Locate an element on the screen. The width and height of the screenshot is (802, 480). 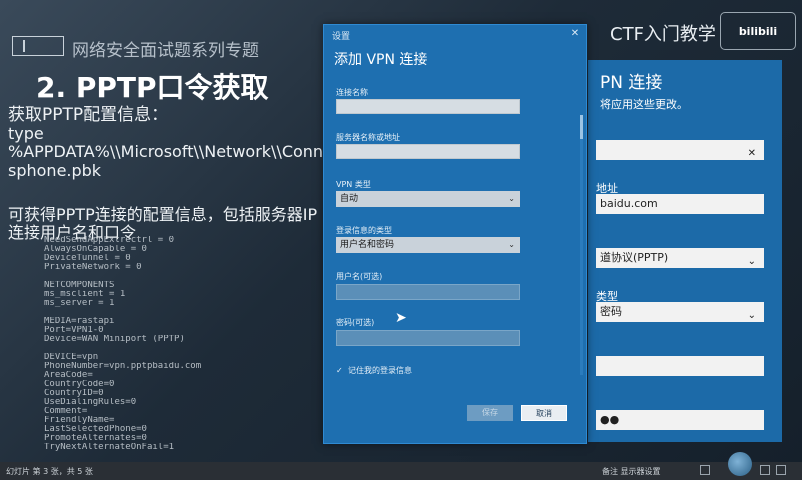
code-line: PrivateNetwork = 0 is located at coordinates (93, 267).